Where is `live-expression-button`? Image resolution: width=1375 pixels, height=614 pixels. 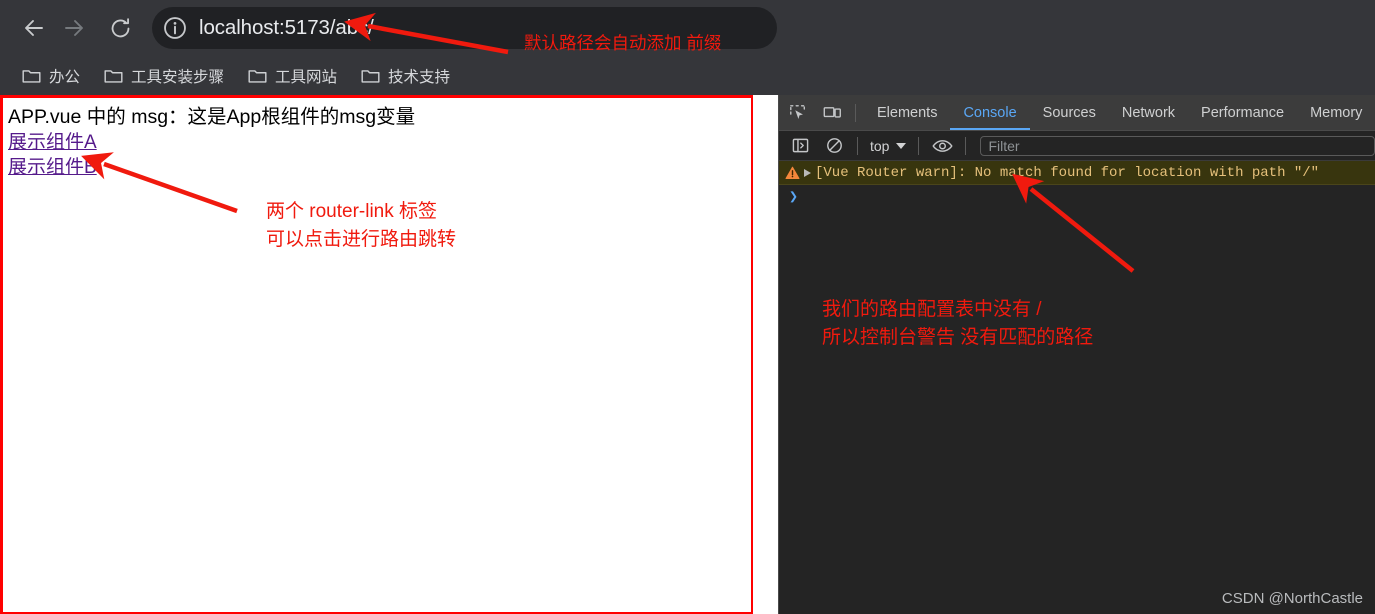 live-expression-button is located at coordinates (942, 146).